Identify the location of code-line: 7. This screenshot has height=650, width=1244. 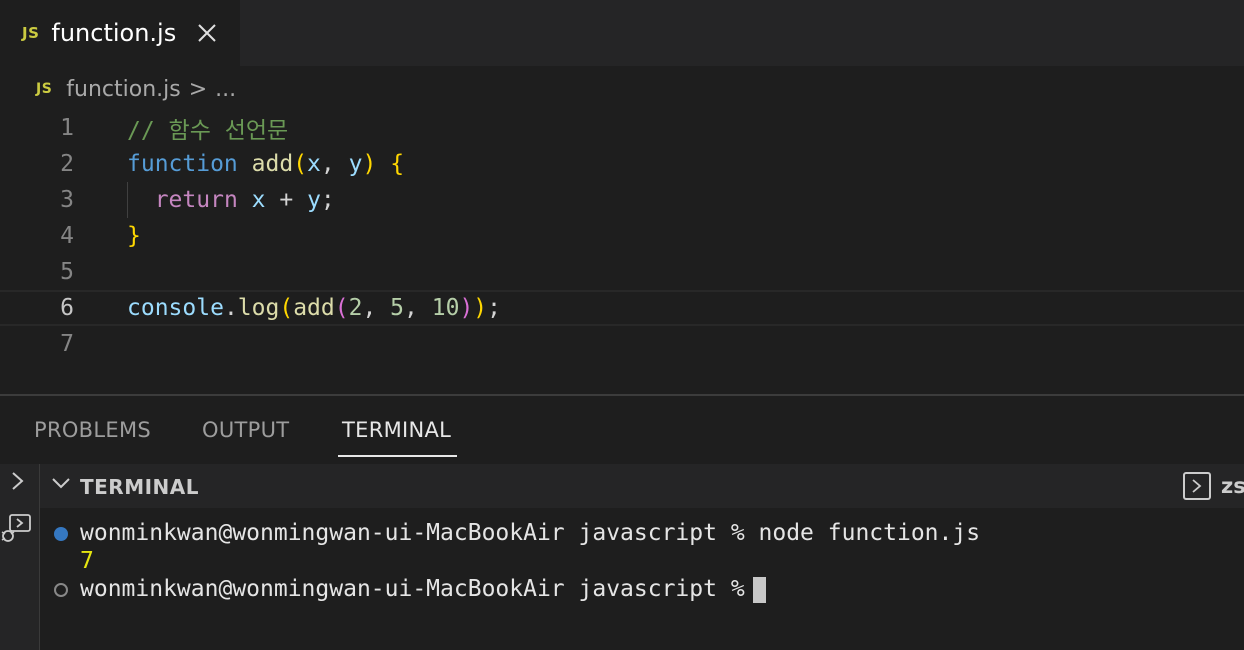
(622, 344).